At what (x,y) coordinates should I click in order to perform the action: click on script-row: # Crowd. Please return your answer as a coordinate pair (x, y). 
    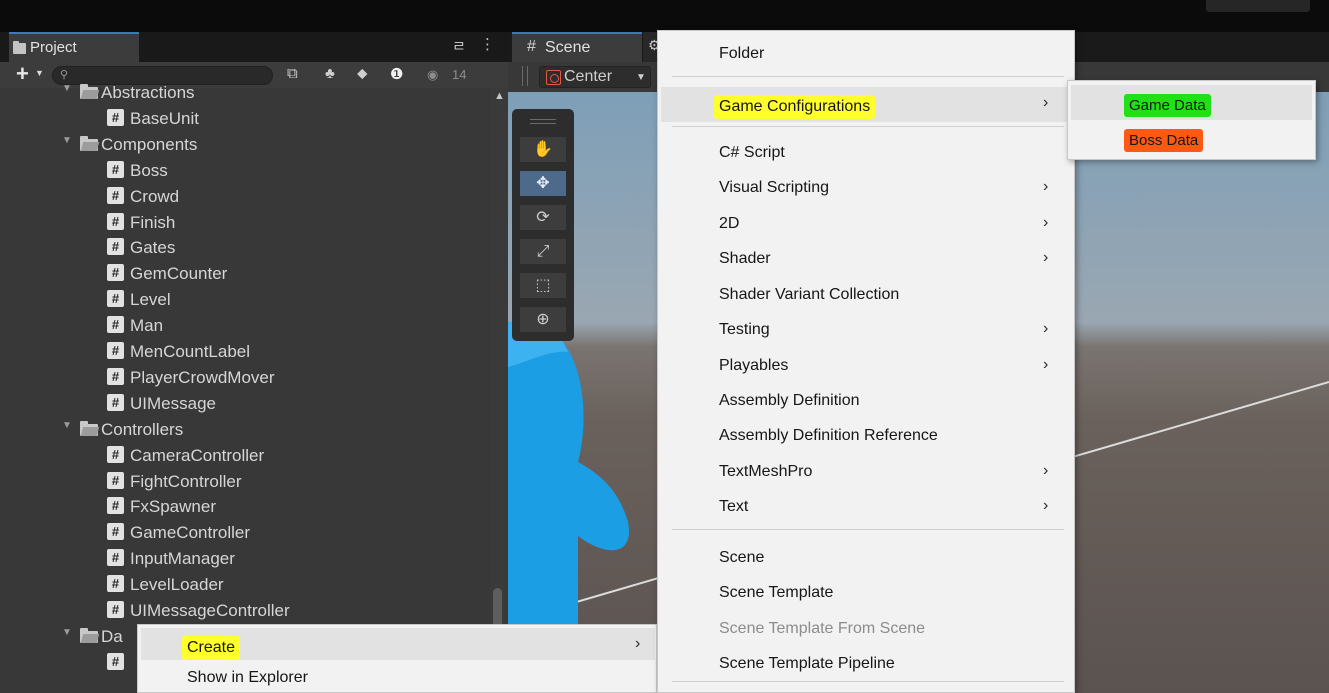
    Looking at the image, I should click on (245, 195).